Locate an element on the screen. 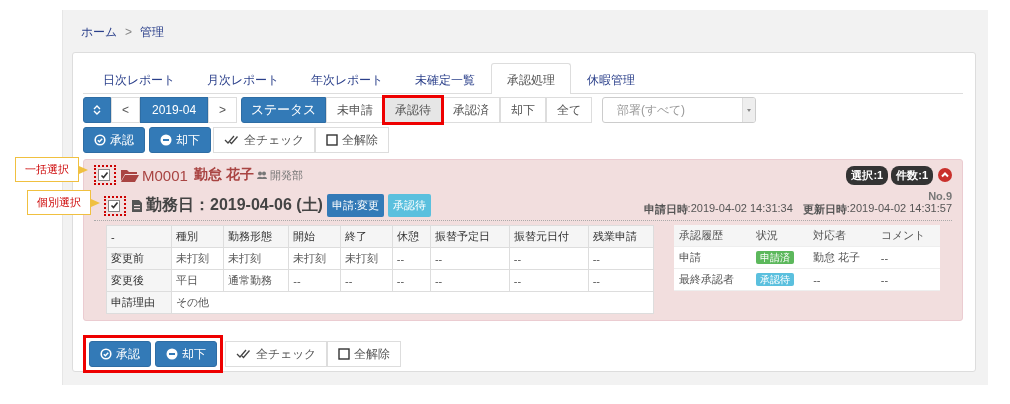 This screenshot has height=404, width=1010. status-tag: 申請:変更 is located at coordinates (355, 205).